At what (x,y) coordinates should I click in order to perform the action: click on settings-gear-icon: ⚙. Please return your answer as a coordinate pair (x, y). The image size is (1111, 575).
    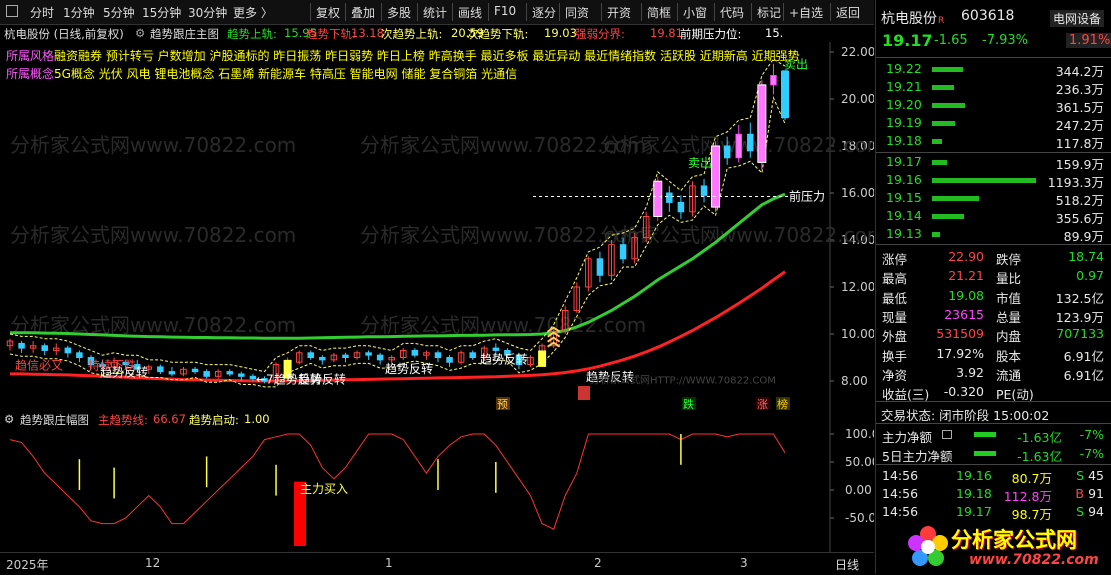
    Looking at the image, I should click on (140, 33).